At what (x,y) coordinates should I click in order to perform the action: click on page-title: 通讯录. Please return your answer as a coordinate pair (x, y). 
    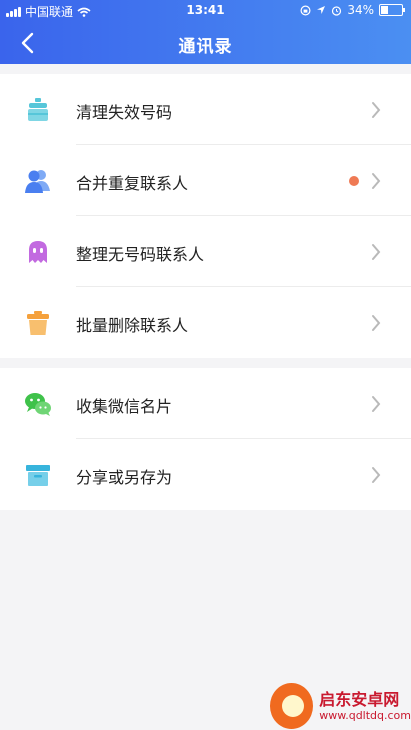
    Looking at the image, I should click on (205, 47).